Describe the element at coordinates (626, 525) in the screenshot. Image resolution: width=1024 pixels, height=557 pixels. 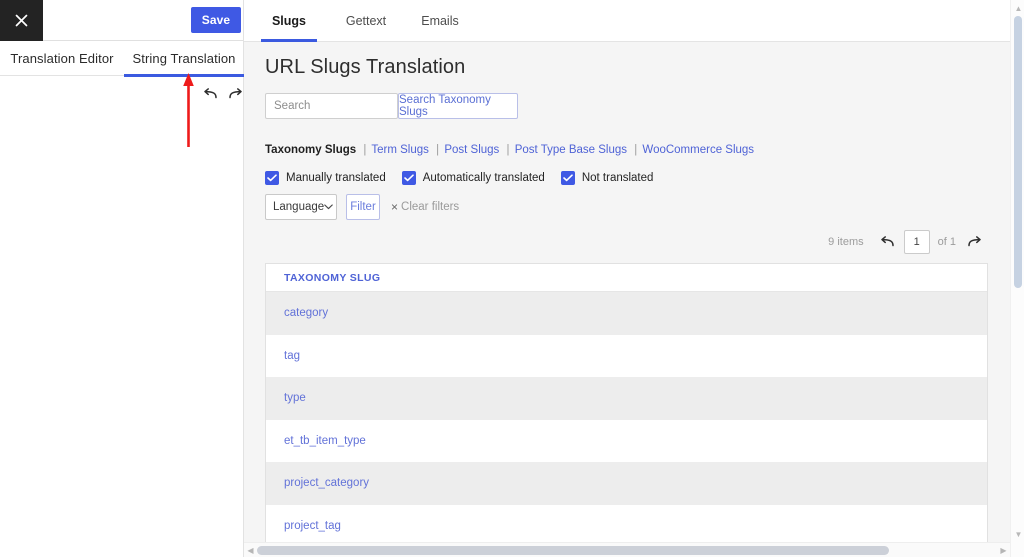
I see `table-row: project_tag` at that location.